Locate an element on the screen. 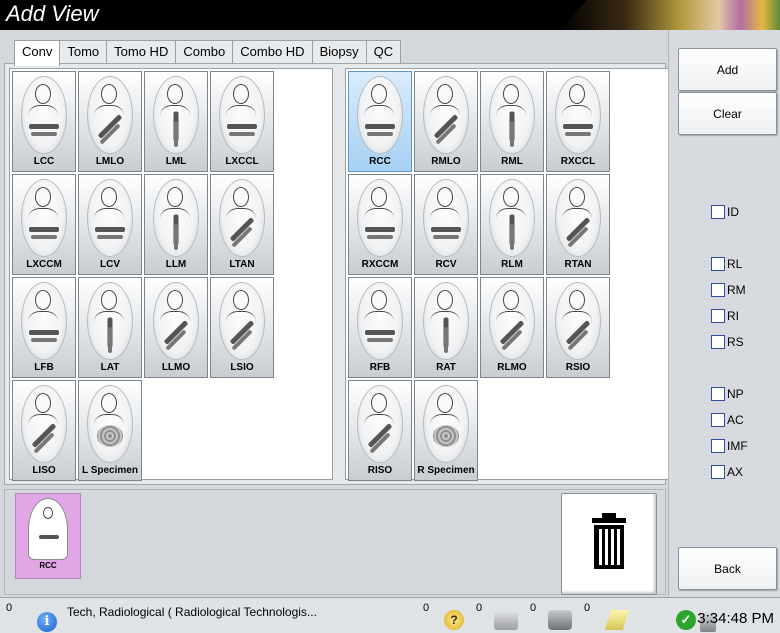 The image size is (780, 633). back-button: Back is located at coordinates (727, 568).